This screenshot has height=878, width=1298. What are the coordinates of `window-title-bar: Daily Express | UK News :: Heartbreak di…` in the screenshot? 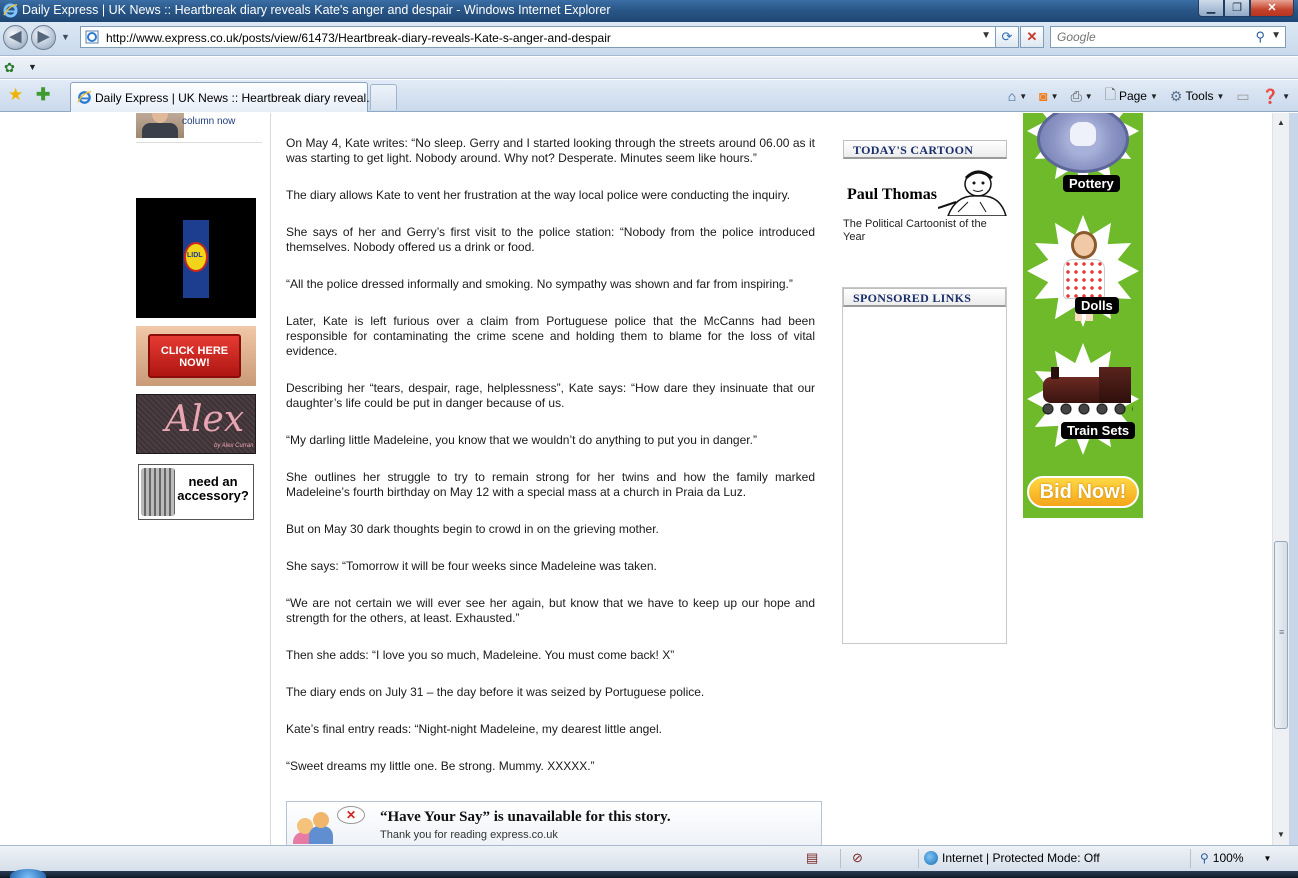 It's located at (649, 11).